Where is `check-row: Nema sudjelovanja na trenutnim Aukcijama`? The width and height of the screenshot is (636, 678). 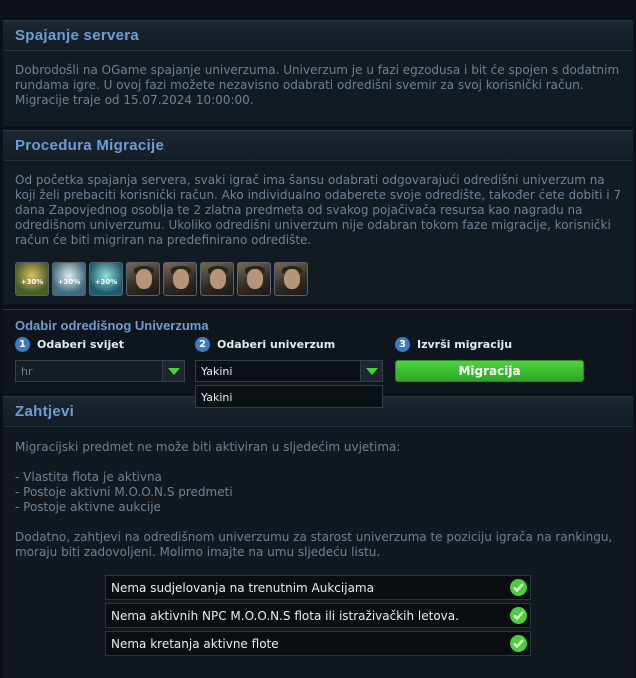
check-row: Nema sudjelovanja na trenutnim Aukcijama is located at coordinates (318, 587).